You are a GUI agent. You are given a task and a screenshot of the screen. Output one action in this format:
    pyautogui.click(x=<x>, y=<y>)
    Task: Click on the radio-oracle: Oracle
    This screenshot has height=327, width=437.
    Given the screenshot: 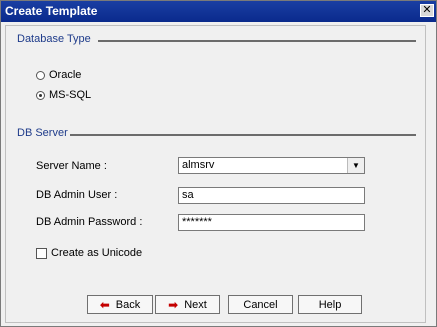 What is the action you would take?
    pyautogui.click(x=58, y=75)
    